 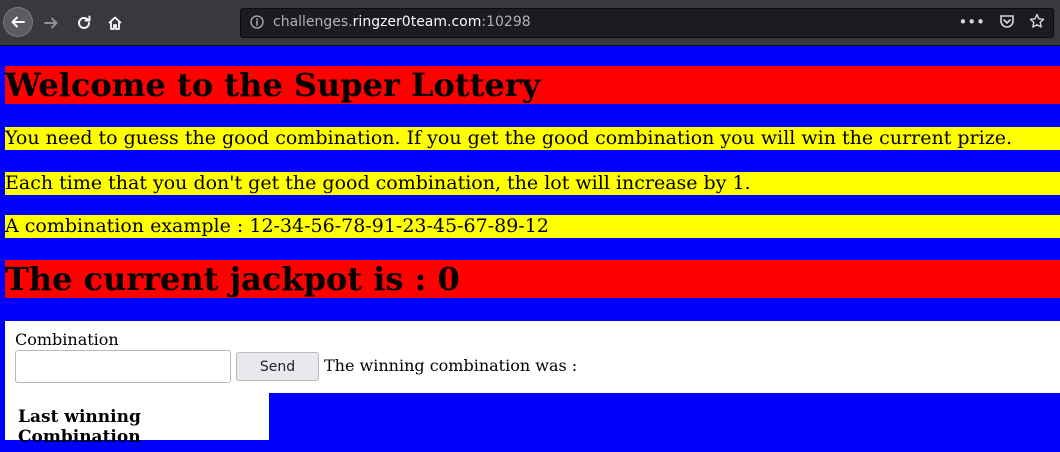 I want to click on url-text: challenges.ringzer0team.com:10298, so click(x=402, y=22).